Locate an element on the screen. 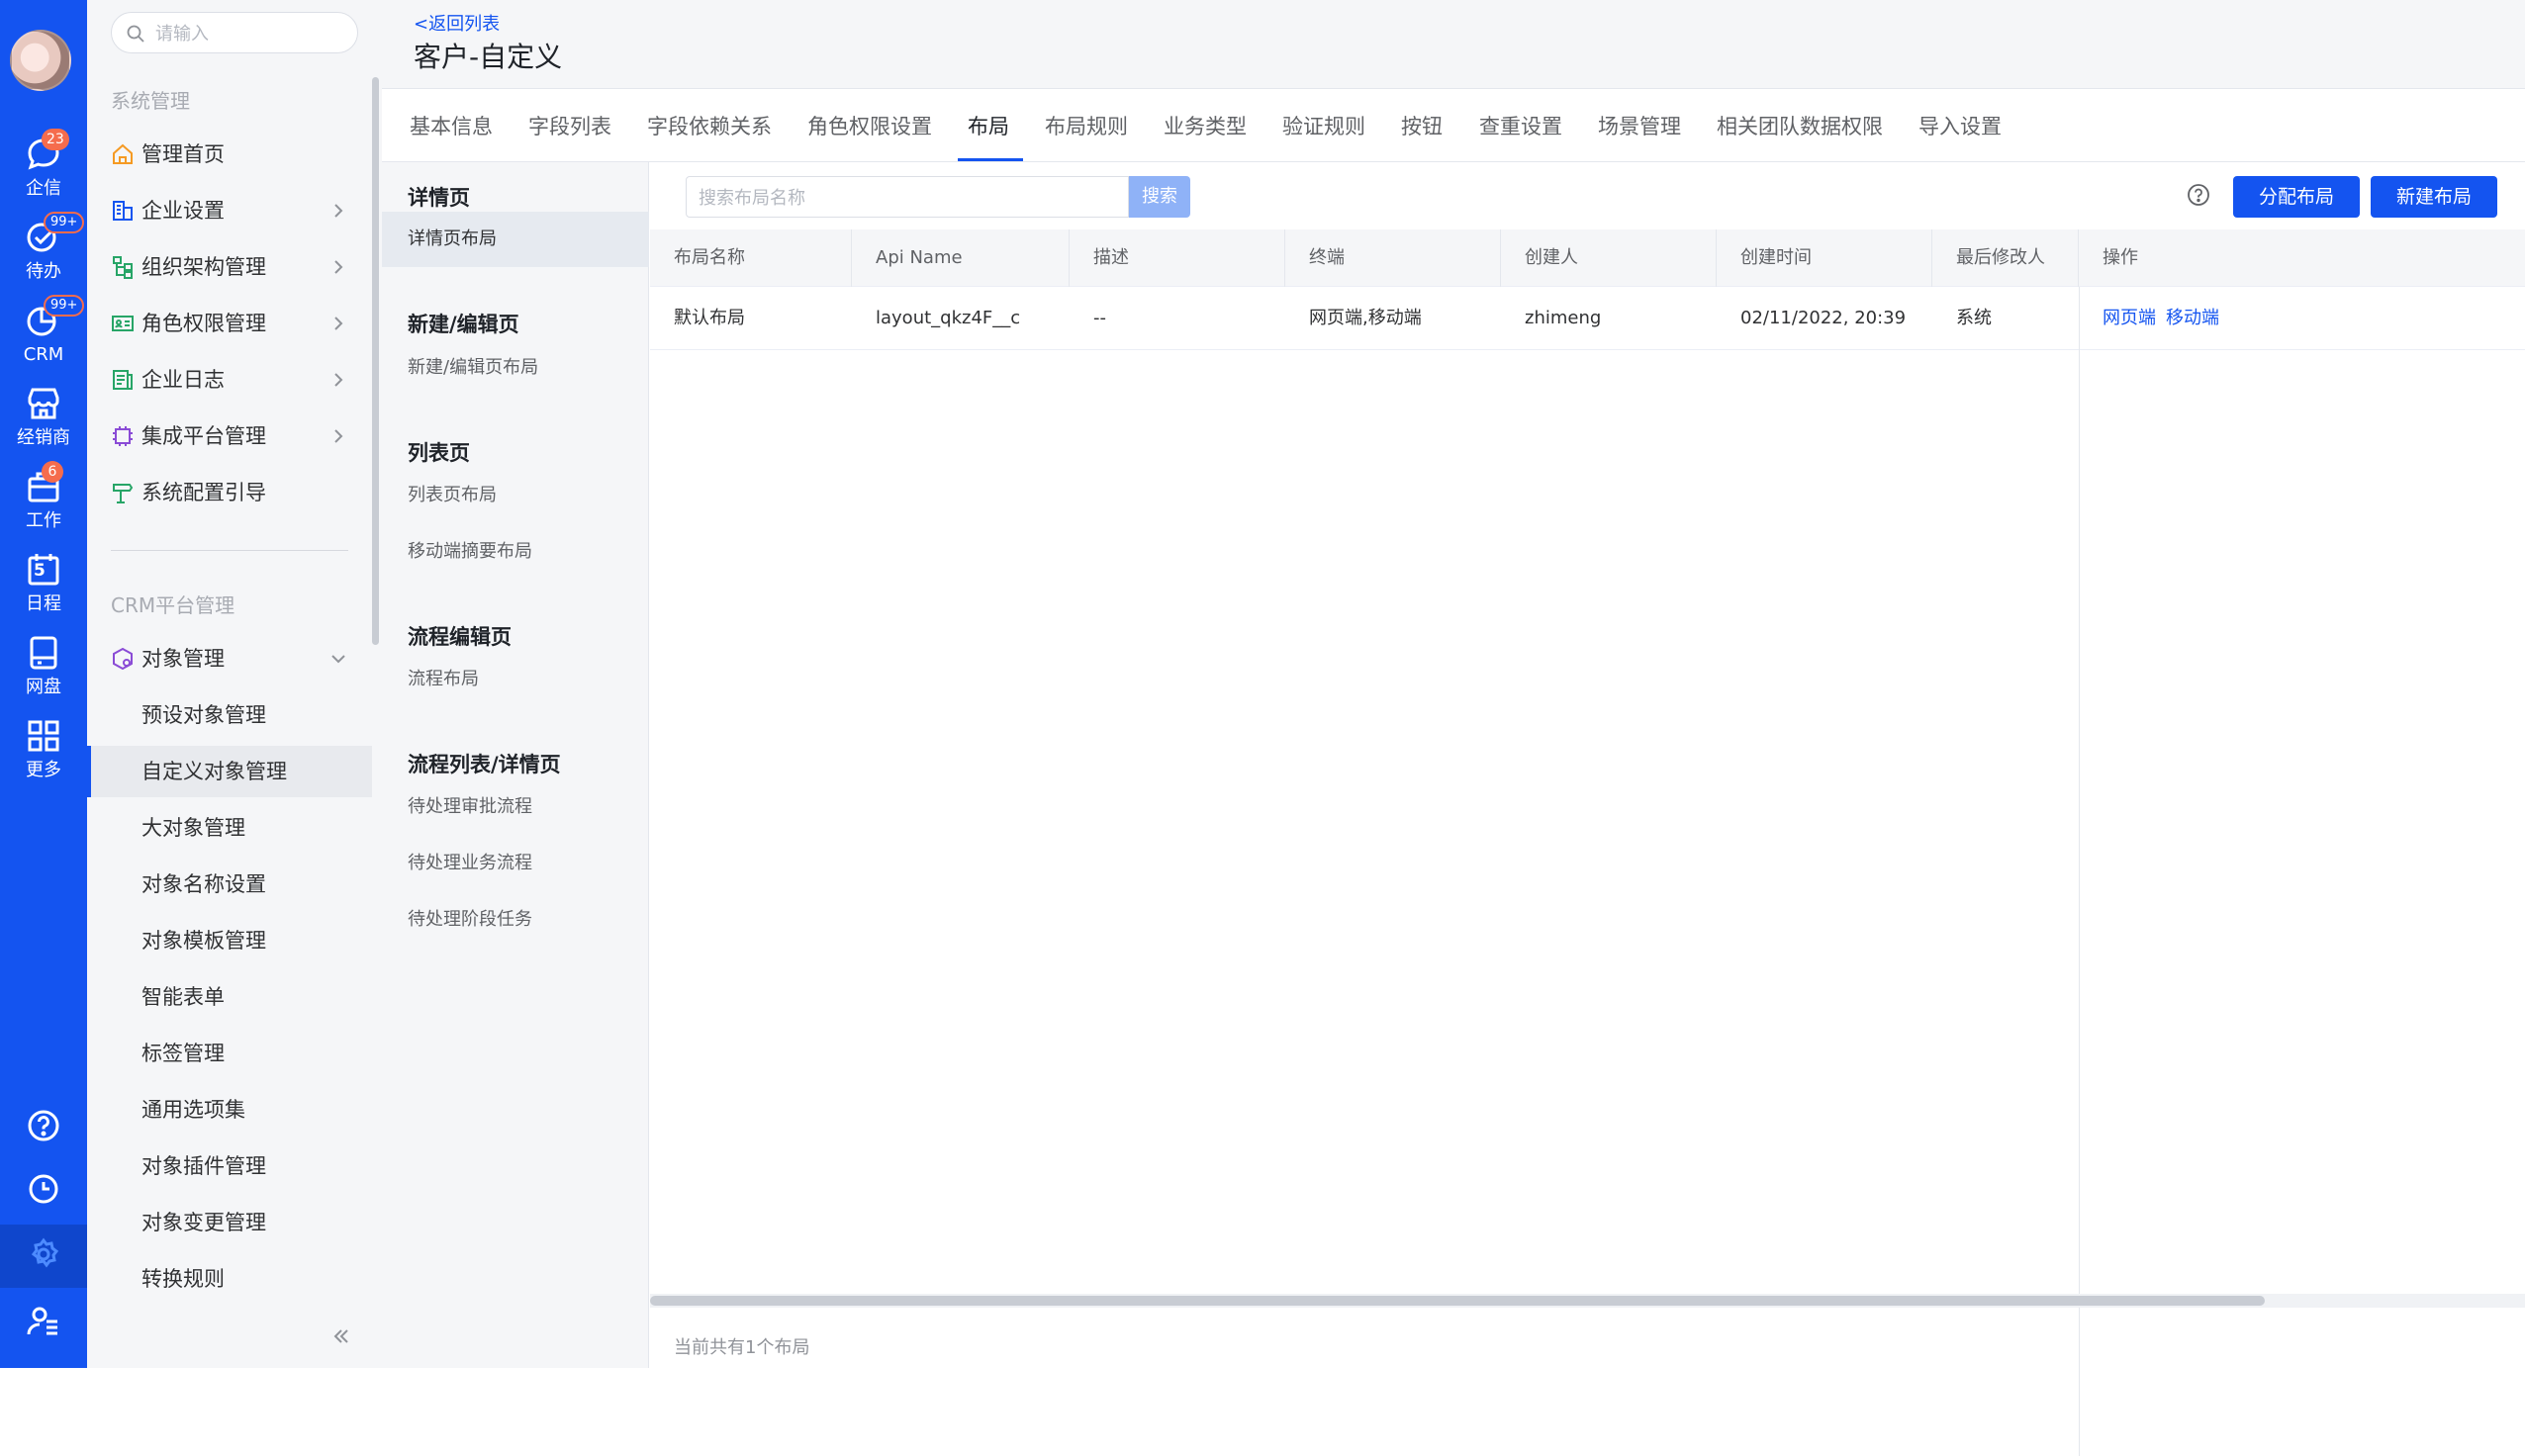 This screenshot has height=1456, width=2525. col-api-name: Api Name is located at coordinates (961, 258).